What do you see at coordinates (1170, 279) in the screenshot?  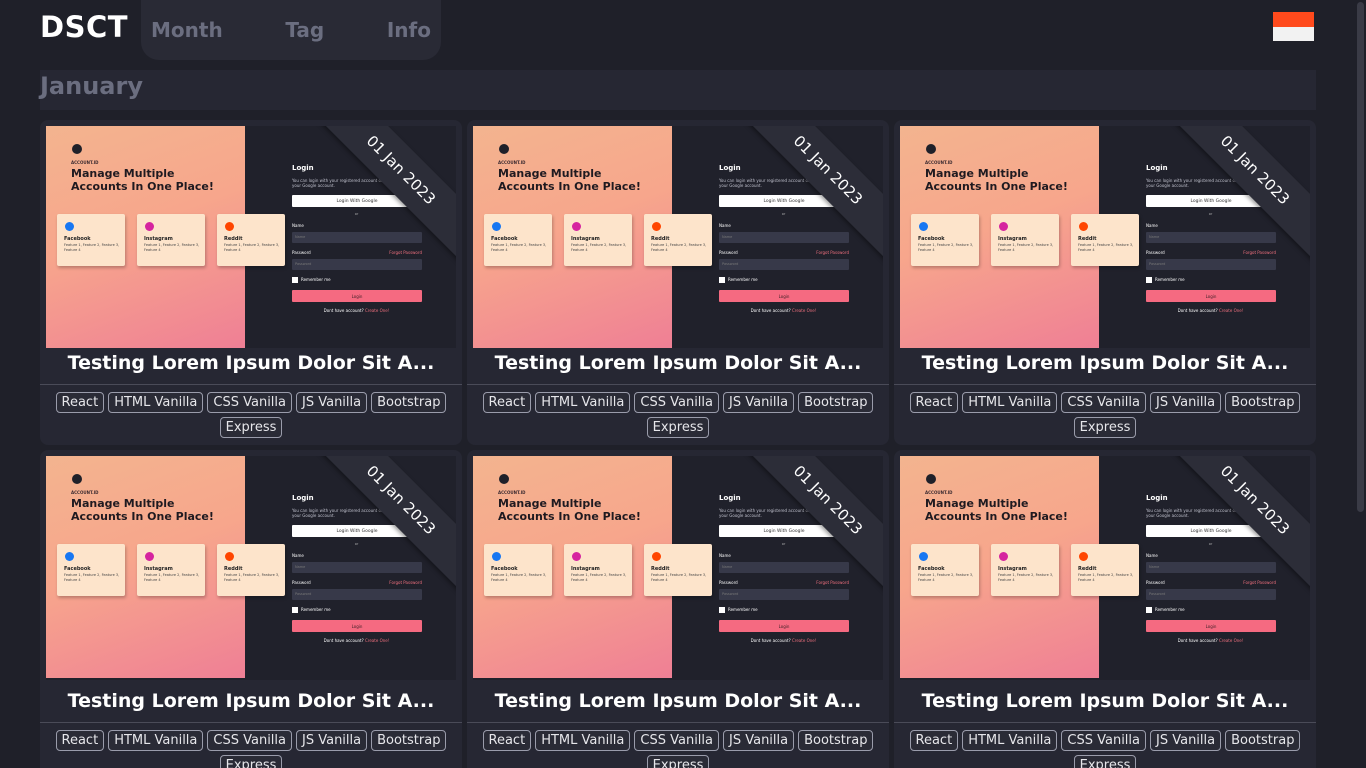 I see `preview-remember-label: Remember me` at bounding box center [1170, 279].